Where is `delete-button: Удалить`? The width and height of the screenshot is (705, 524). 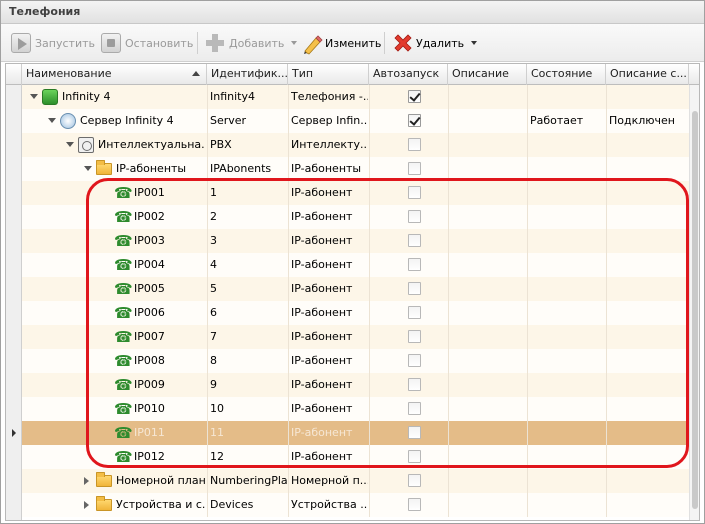
delete-button: Удалить is located at coordinates (435, 43).